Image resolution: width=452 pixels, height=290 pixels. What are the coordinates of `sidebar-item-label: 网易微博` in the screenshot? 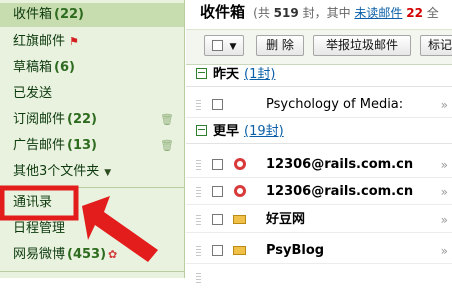 It's located at (39, 254).